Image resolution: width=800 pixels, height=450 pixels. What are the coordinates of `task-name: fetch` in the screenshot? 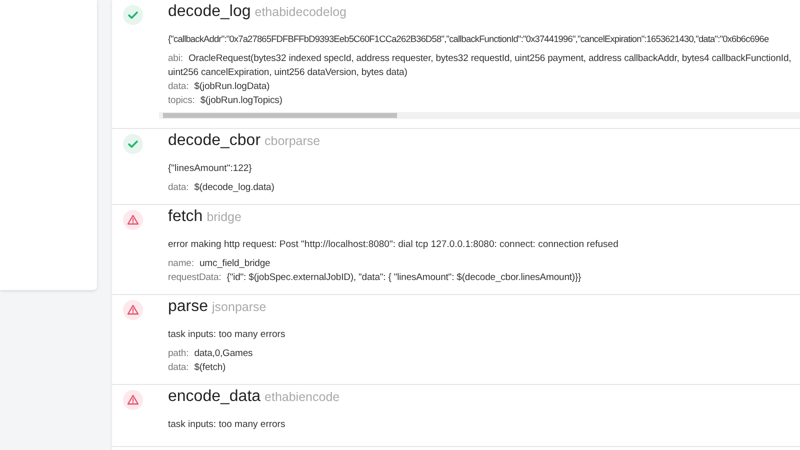 It's located at (185, 217).